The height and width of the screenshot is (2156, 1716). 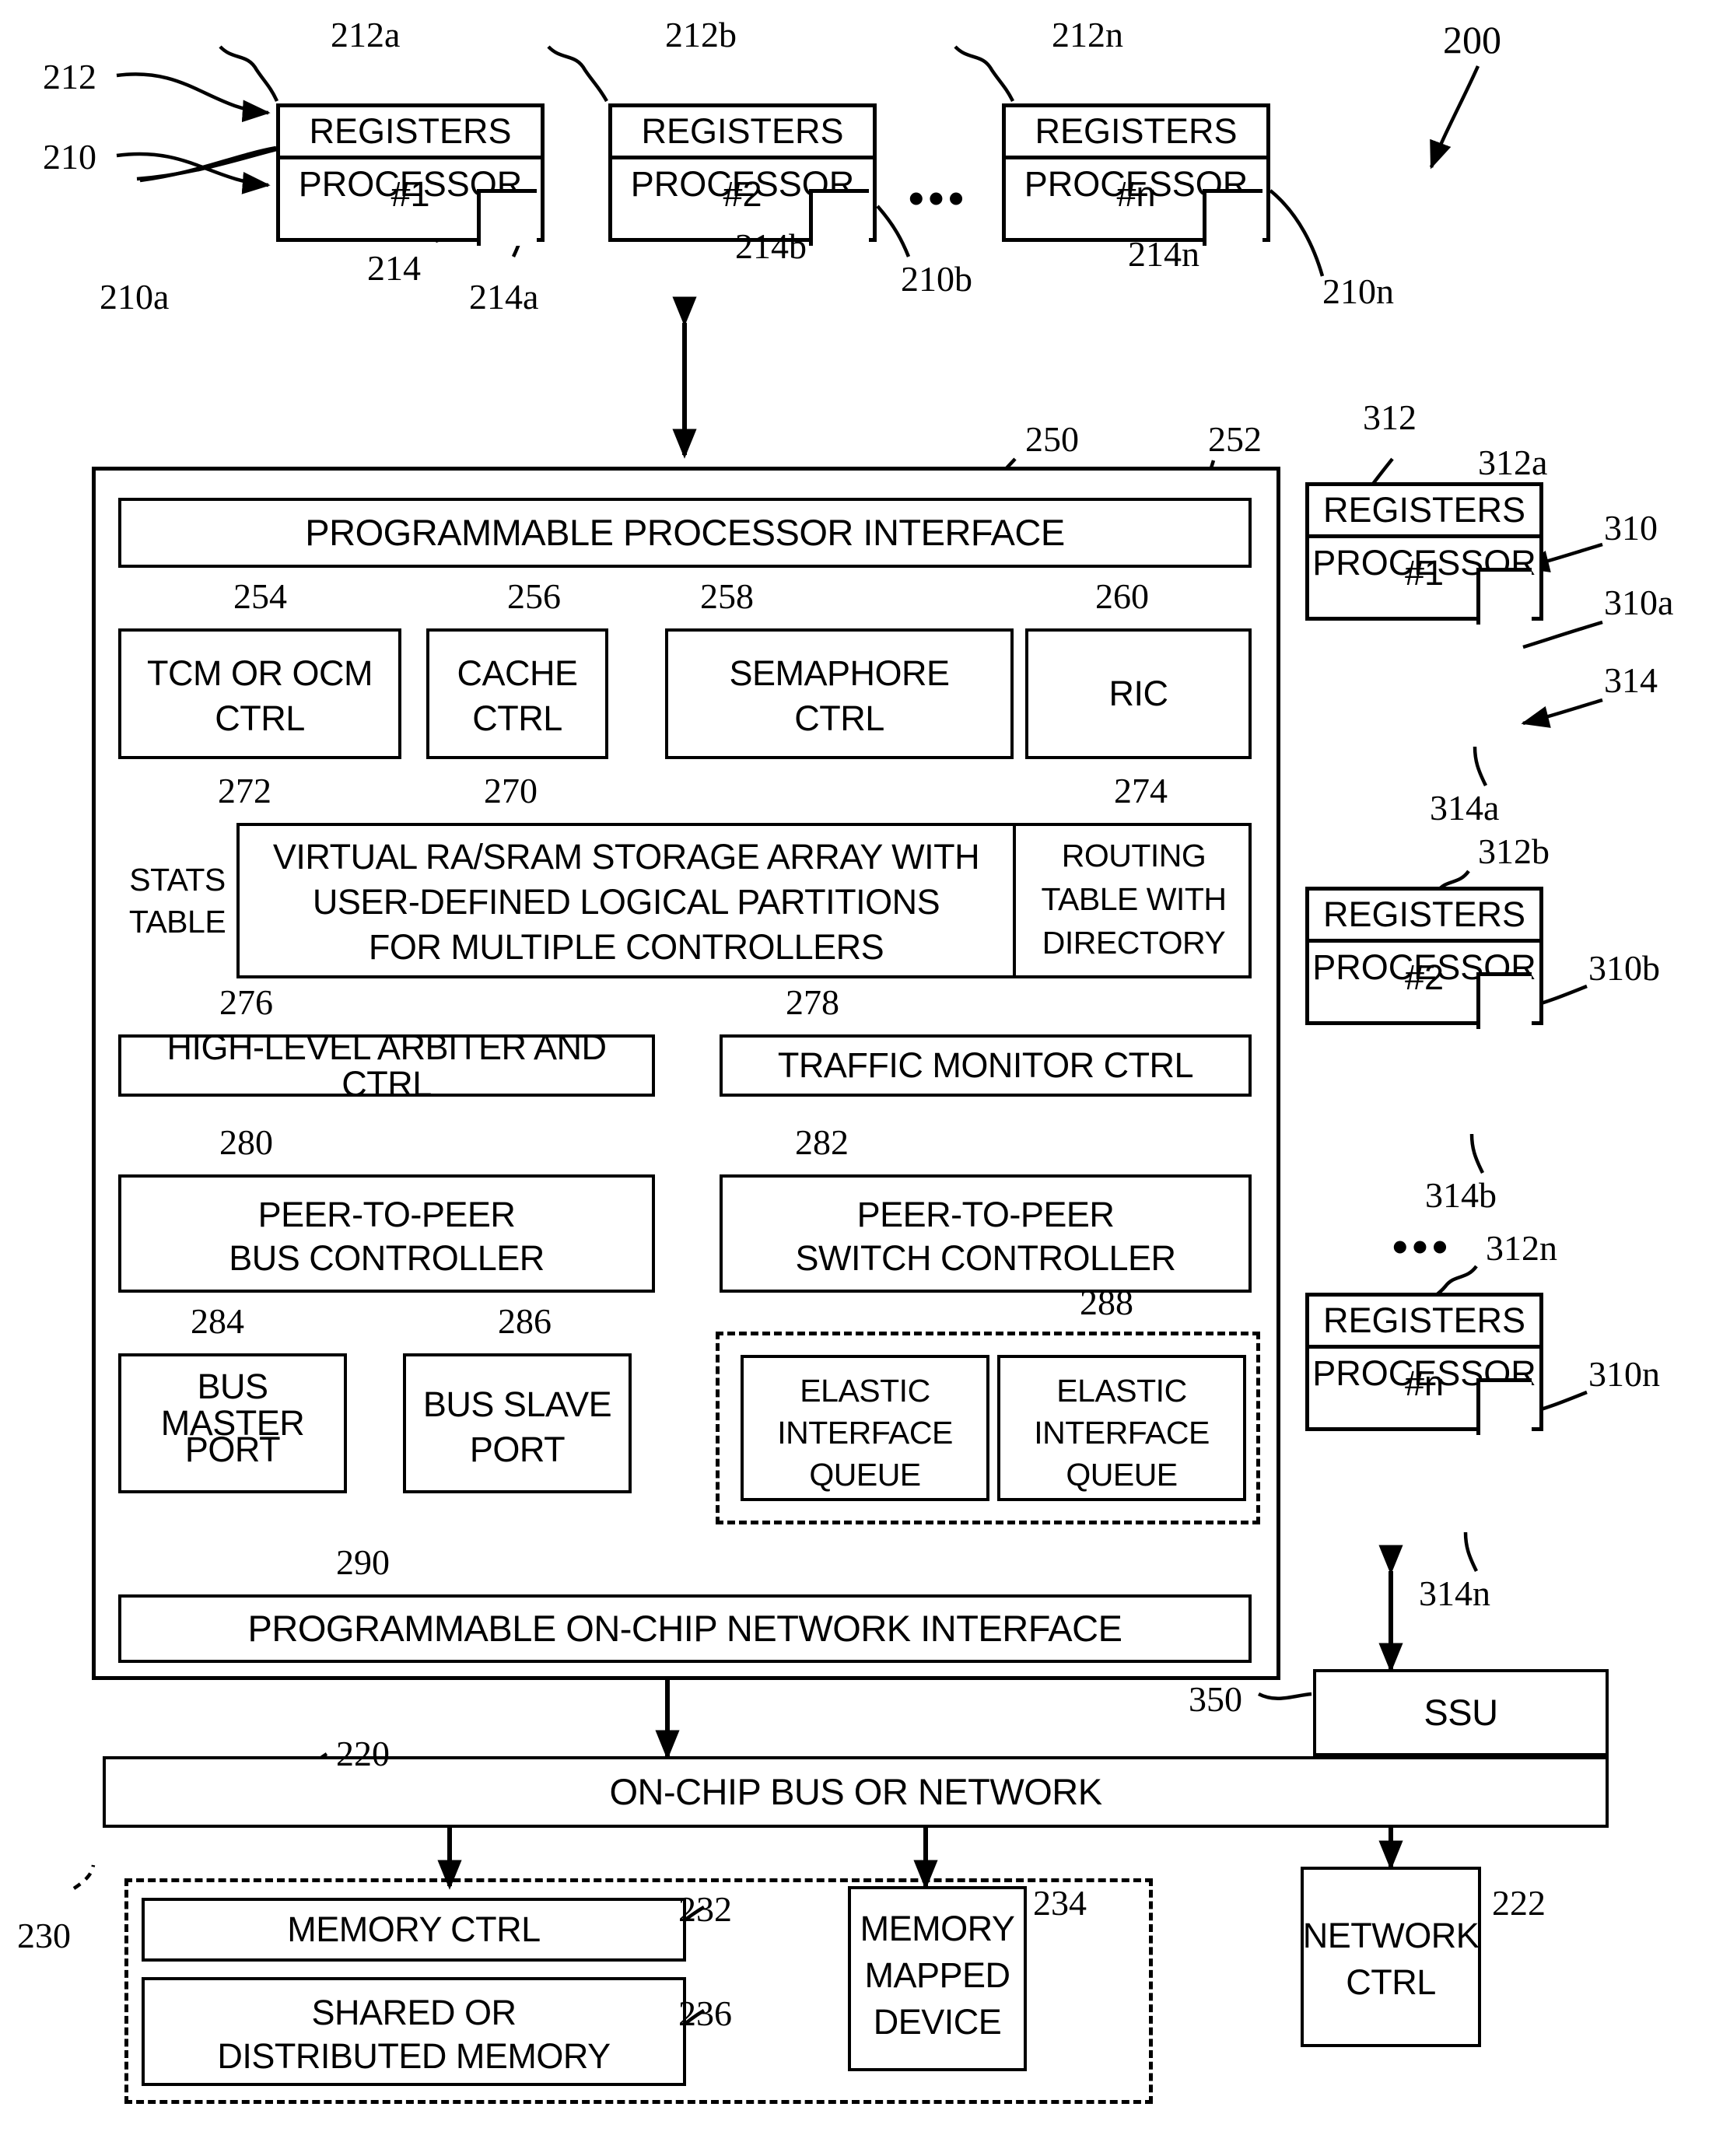 I want to click on high-level-arbiter-and-ctrl: HIGH-LEVEL ARBITER AND CTRL, so click(x=386, y=1066).